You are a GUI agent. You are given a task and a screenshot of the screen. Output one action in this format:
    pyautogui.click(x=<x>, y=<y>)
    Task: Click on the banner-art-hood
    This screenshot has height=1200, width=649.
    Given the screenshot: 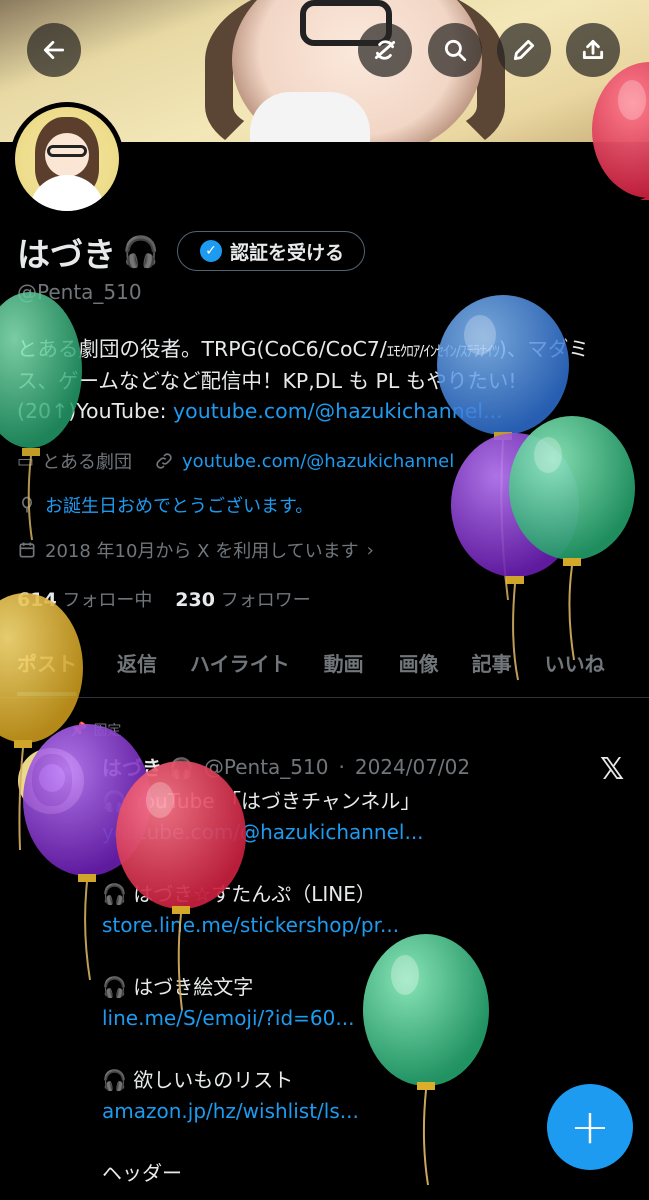 What is the action you would take?
    pyautogui.click(x=310, y=117)
    